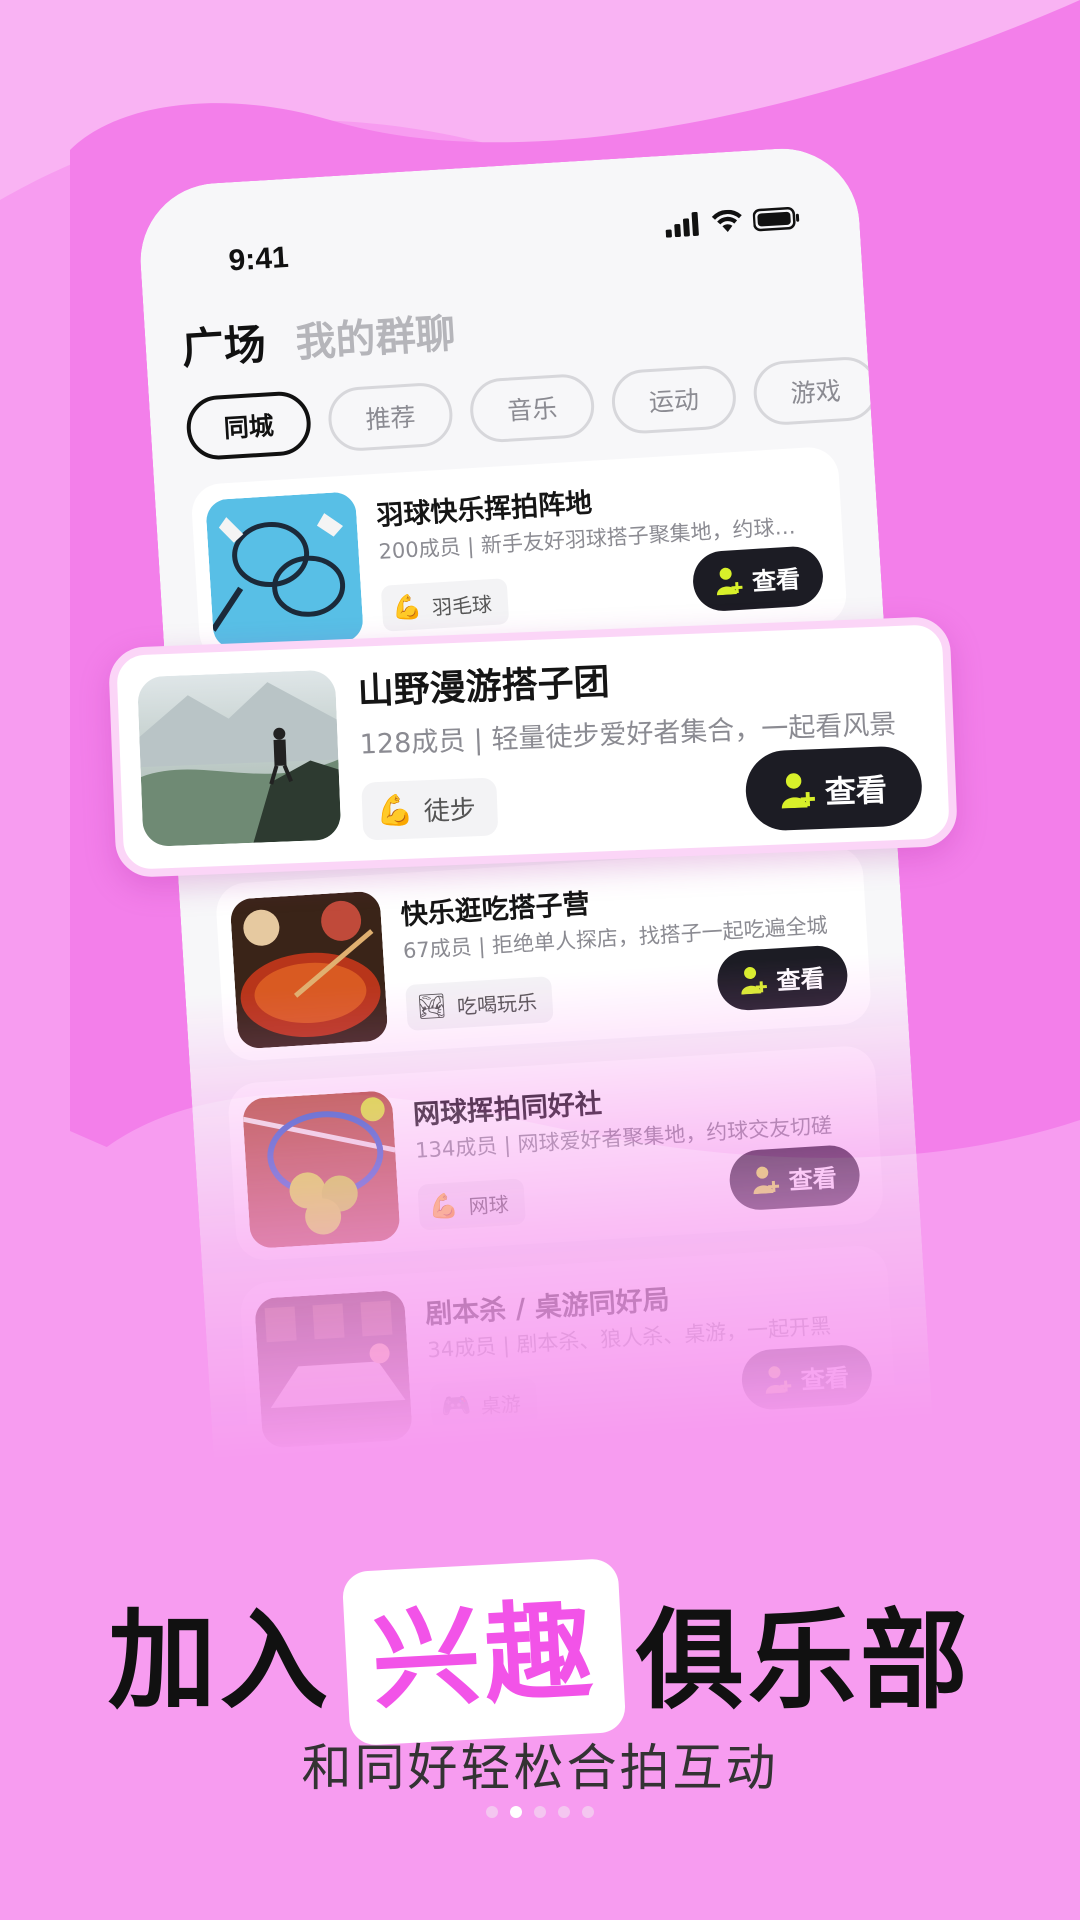 Image resolution: width=1080 pixels, height=1920 pixels. I want to click on badminton-thumbnail, so click(285, 571).